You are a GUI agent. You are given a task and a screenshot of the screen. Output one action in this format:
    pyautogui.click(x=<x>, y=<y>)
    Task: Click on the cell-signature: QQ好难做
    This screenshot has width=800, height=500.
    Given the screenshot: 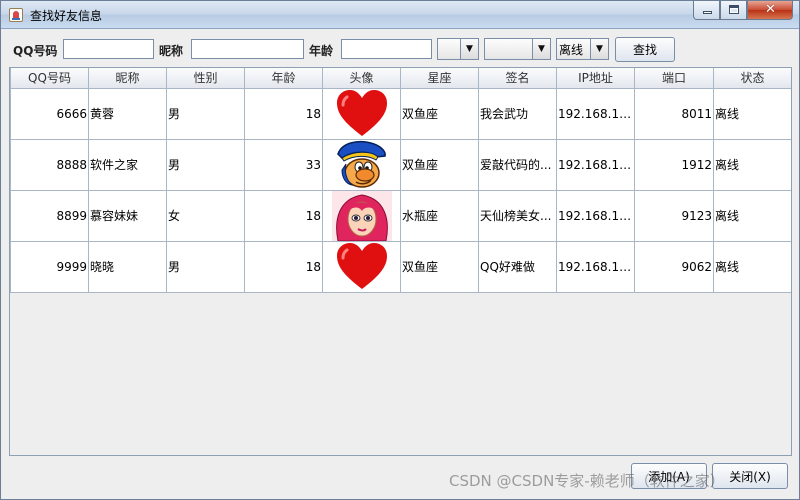 What is the action you would take?
    pyautogui.click(x=517, y=266)
    